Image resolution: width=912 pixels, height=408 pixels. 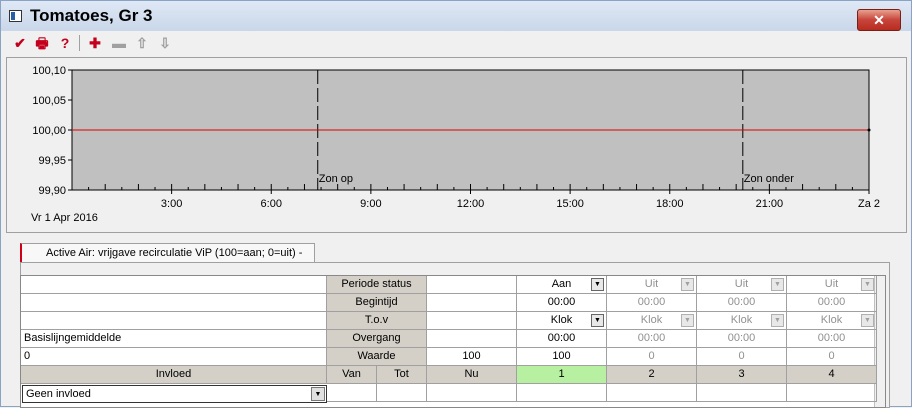 What do you see at coordinates (58, 394) in the screenshot?
I see `invloed-select-value: Geen invloed` at bounding box center [58, 394].